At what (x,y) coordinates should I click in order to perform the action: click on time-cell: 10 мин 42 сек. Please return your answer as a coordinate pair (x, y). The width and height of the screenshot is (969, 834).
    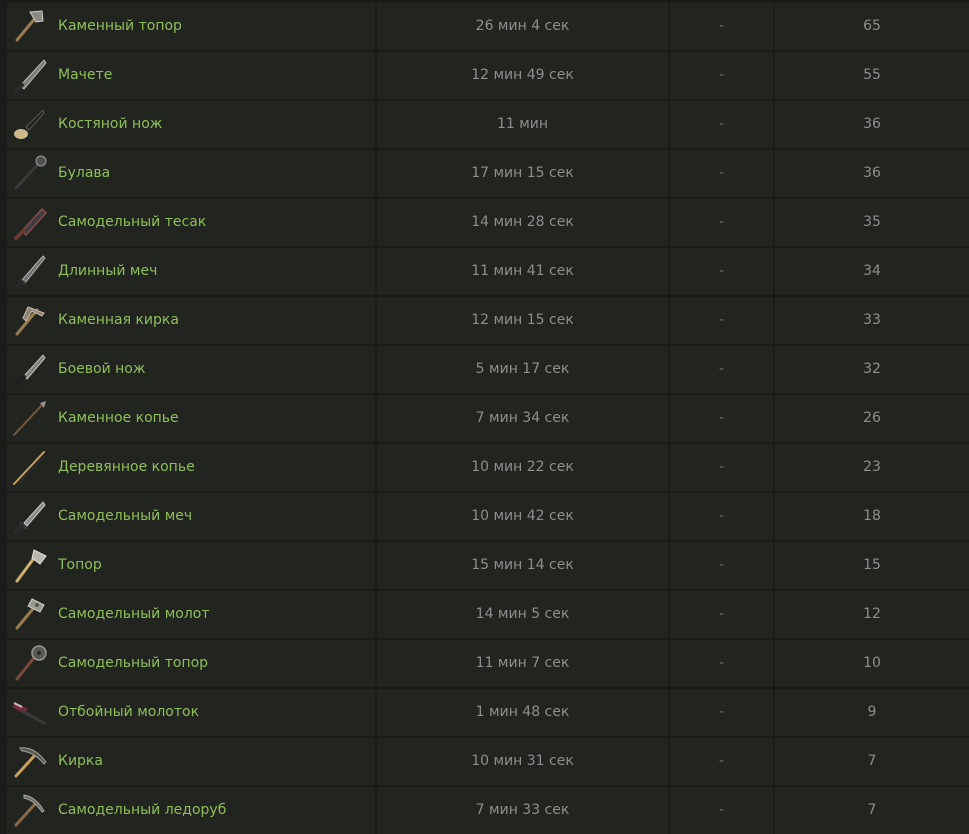
    Looking at the image, I should click on (522, 516).